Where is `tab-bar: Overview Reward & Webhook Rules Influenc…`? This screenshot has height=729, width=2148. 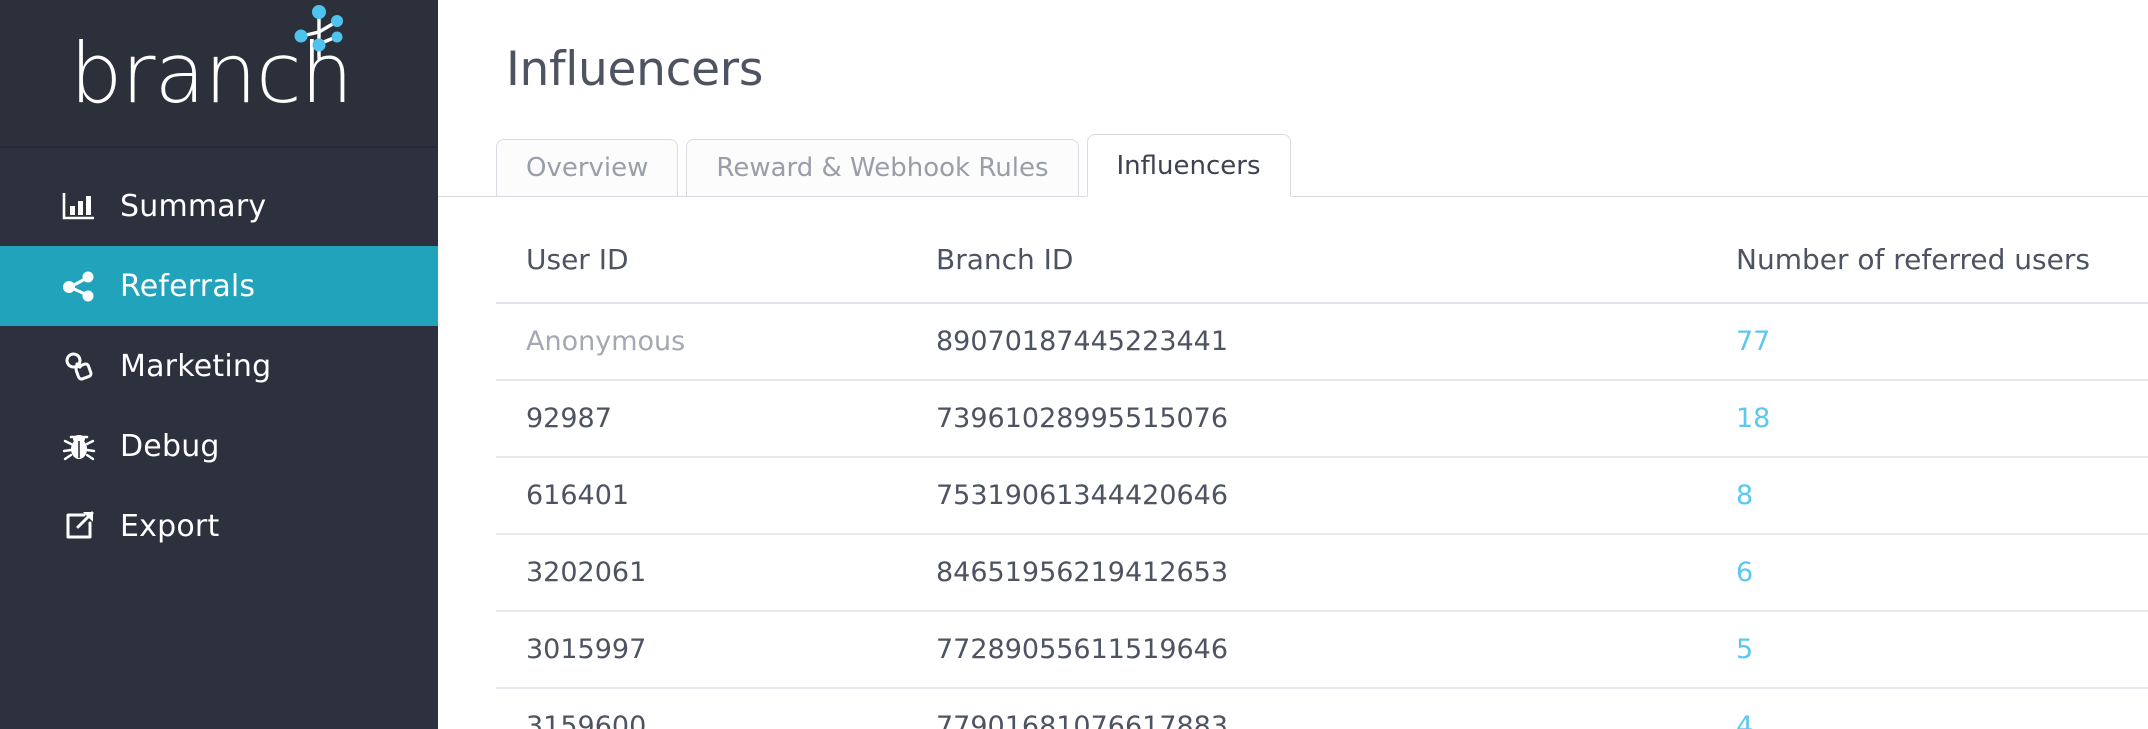
tab-bar: Overview Reward & Webhook Rules Influenc… is located at coordinates (1293, 165).